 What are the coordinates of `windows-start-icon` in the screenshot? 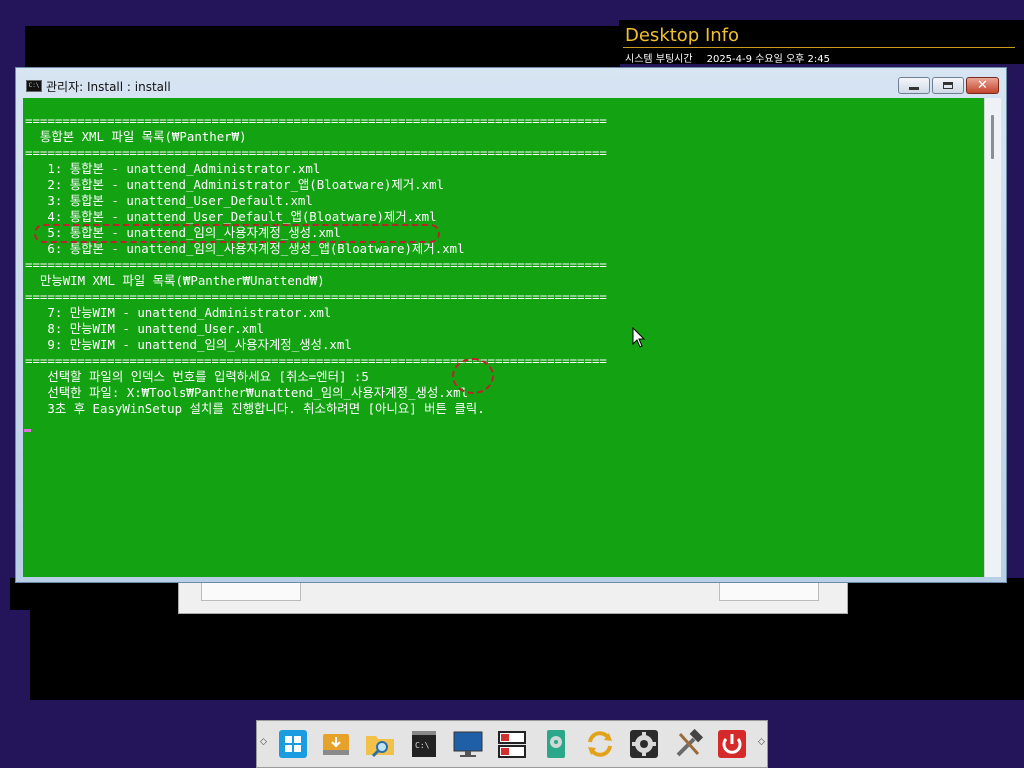 It's located at (293, 744).